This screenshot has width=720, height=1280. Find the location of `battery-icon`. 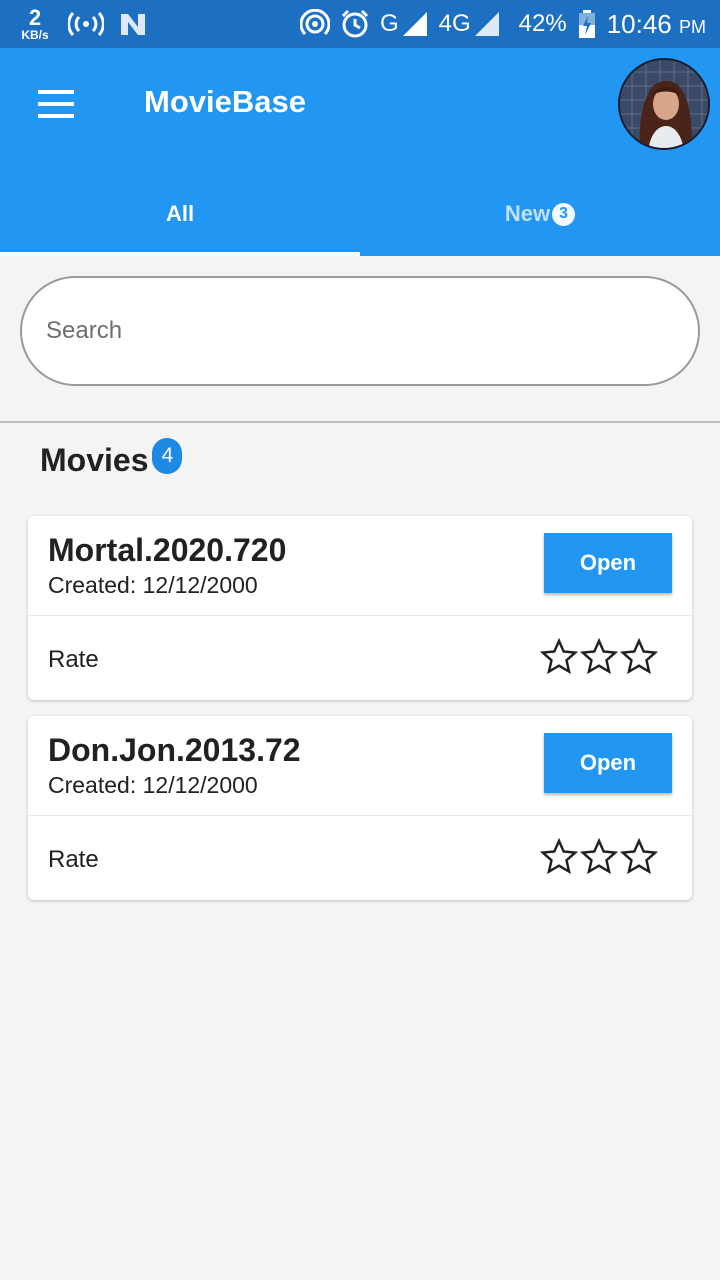

battery-icon is located at coordinates (587, 24).